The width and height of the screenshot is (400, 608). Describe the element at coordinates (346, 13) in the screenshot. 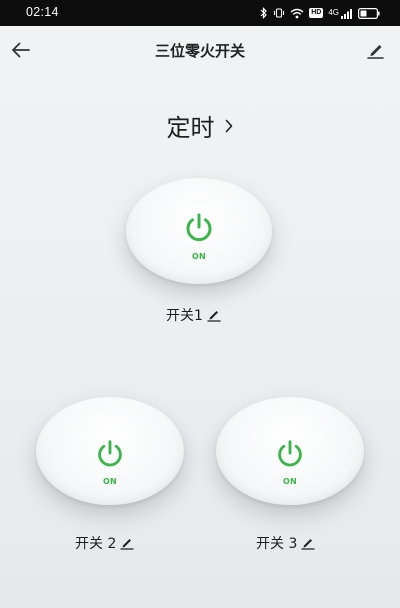

I see `signal-icon` at that location.